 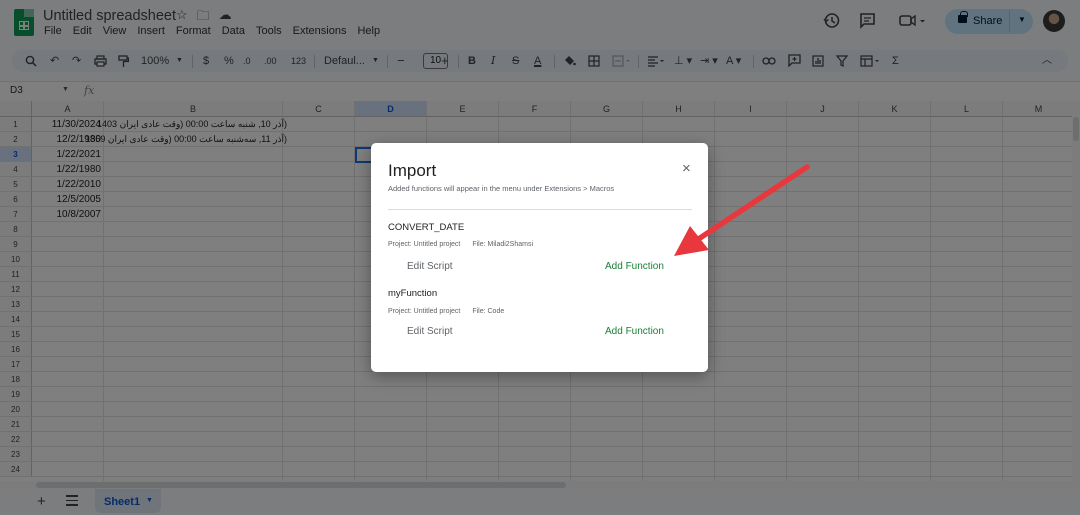 What do you see at coordinates (413, 293) in the screenshot?
I see `function-name: myFunction` at bounding box center [413, 293].